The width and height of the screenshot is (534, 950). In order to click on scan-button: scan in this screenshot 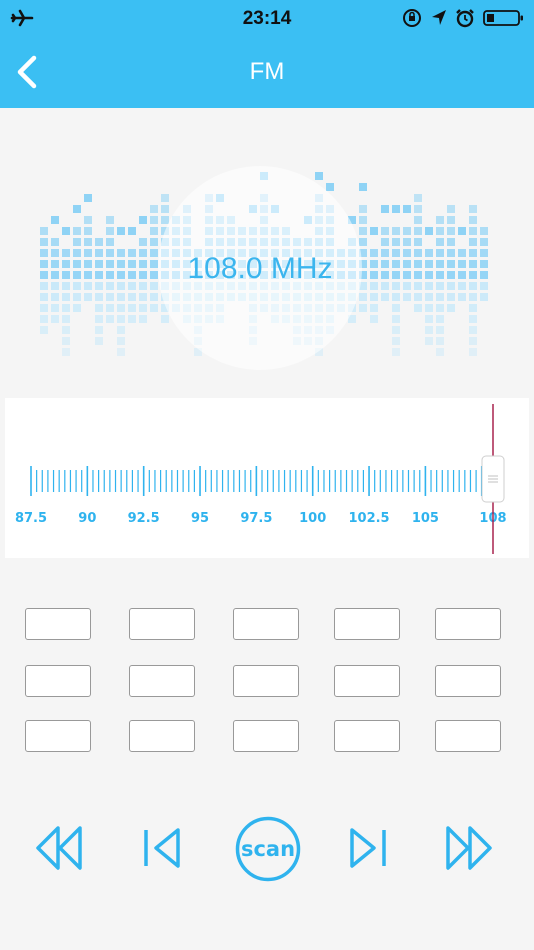, I will do `click(268, 849)`.